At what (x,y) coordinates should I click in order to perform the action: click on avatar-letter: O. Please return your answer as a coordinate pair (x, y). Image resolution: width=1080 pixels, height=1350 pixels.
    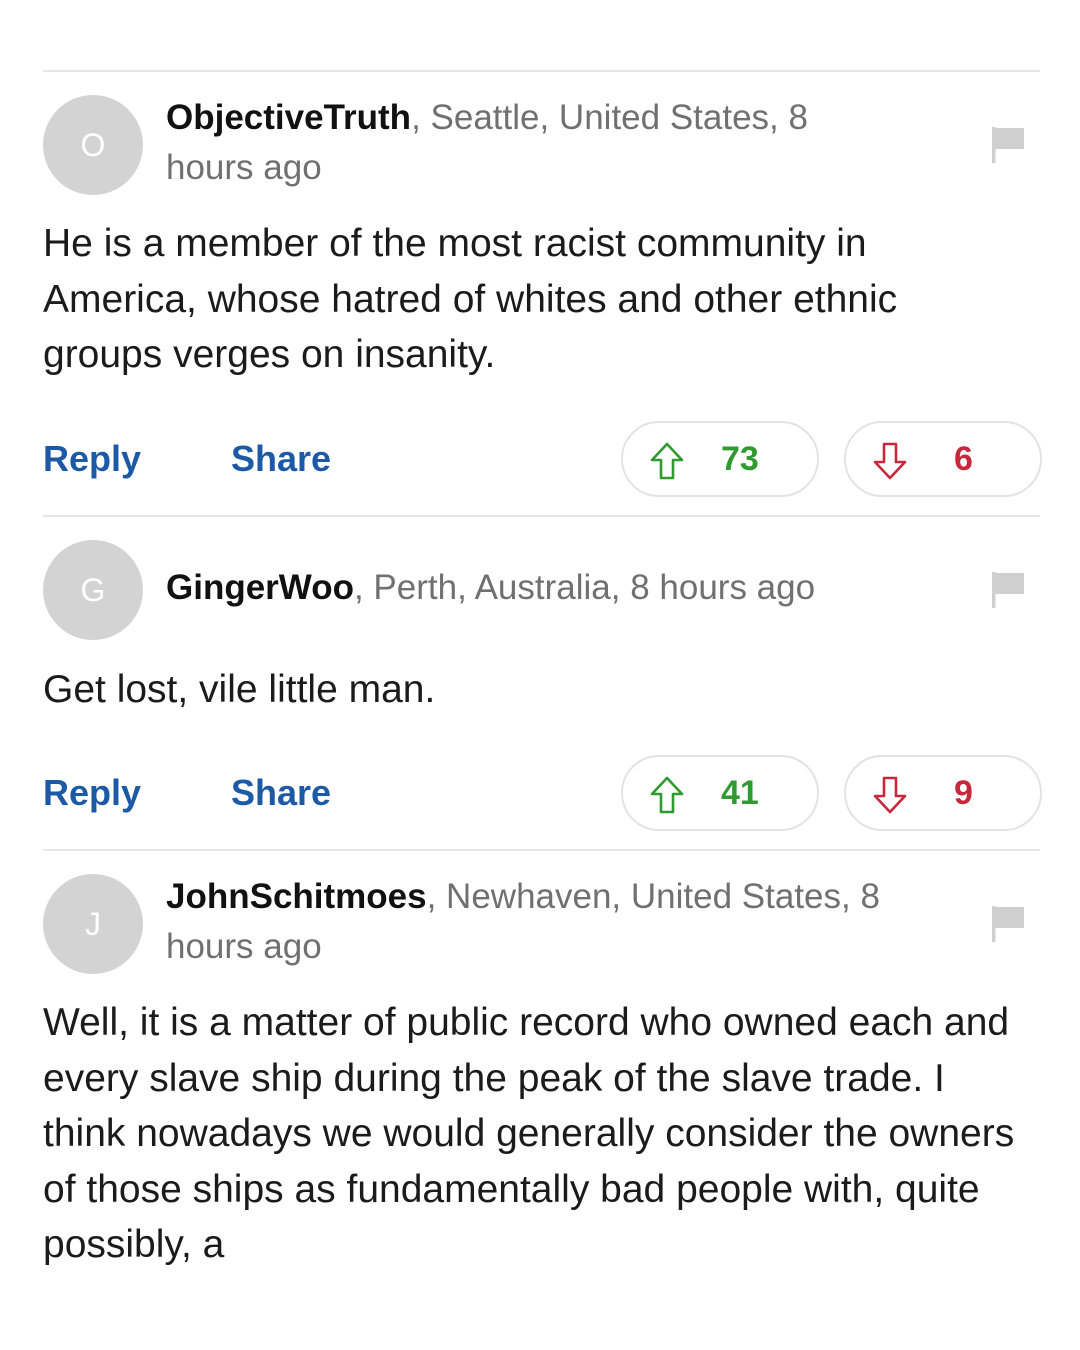
    Looking at the image, I should click on (93, 144).